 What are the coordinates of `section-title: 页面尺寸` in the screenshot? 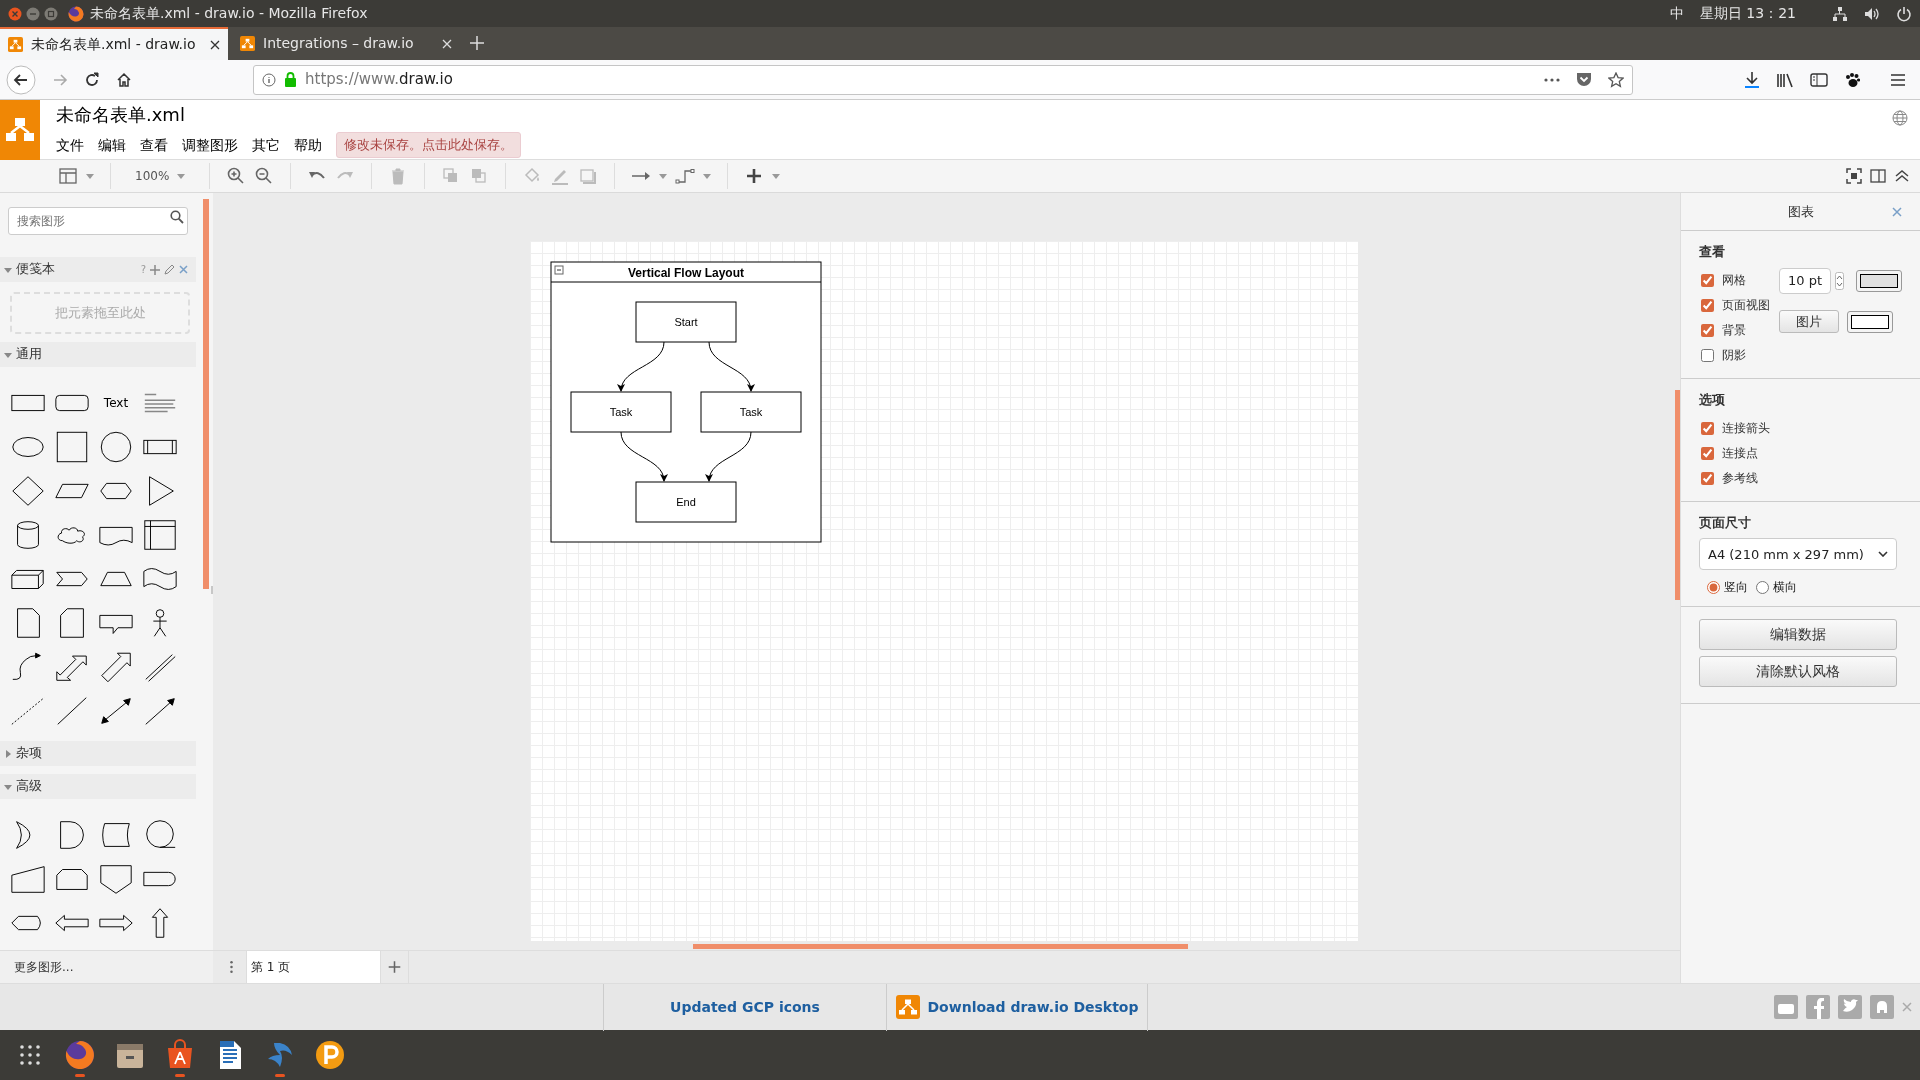 It's located at (1725, 522).